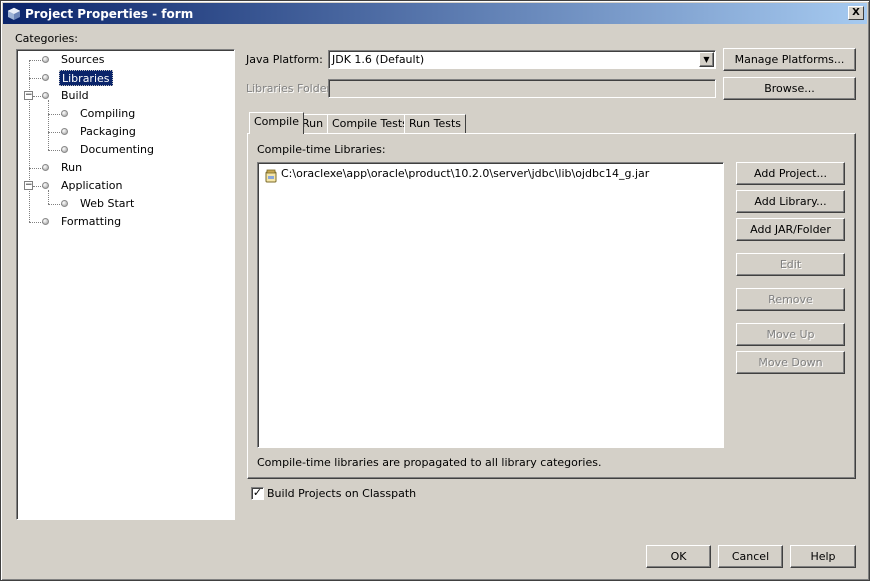  I want to click on chevron-down-icon: ▼, so click(706, 59).